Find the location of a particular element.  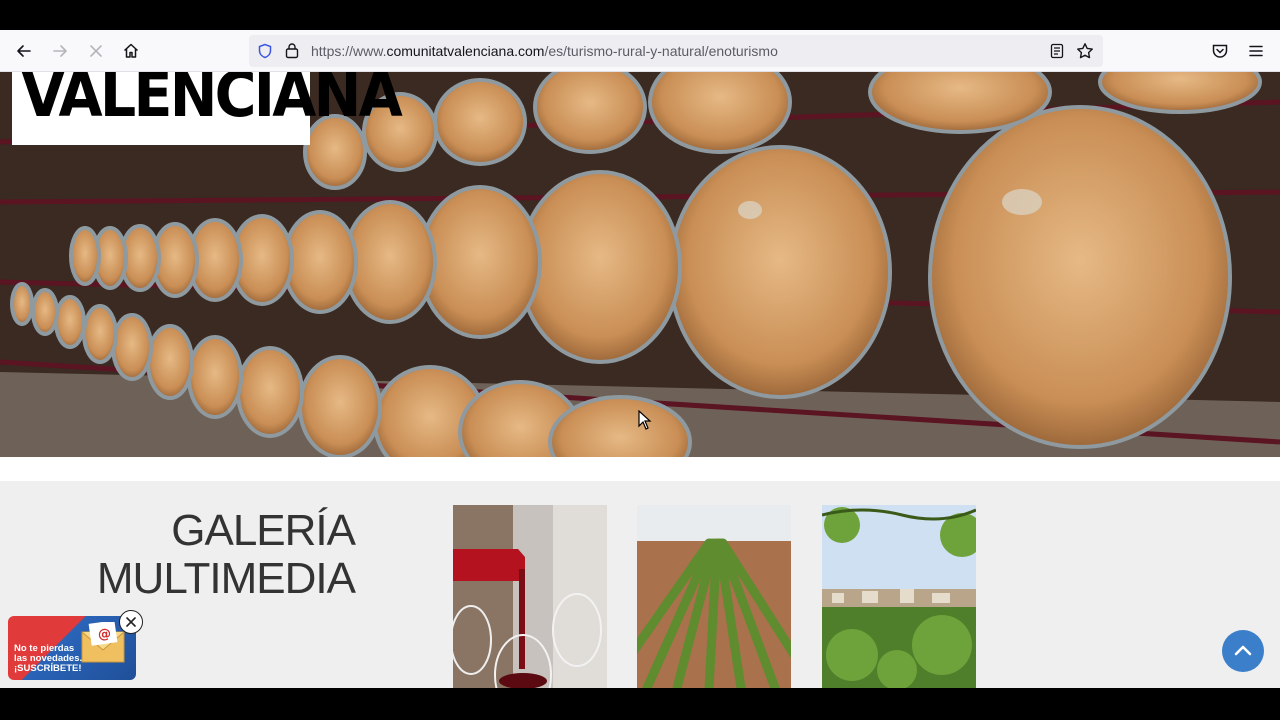

url-prefix: https://www. is located at coordinates (349, 51).